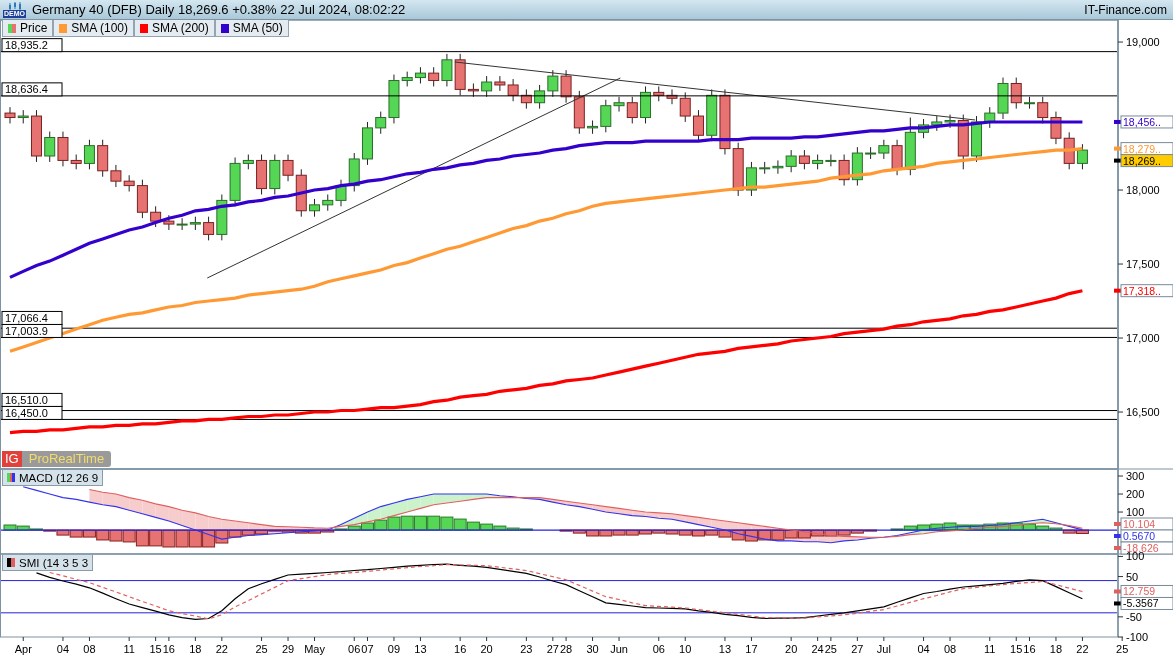 The image size is (1173, 660). I want to click on axis-label: 100, so click(1135, 512).